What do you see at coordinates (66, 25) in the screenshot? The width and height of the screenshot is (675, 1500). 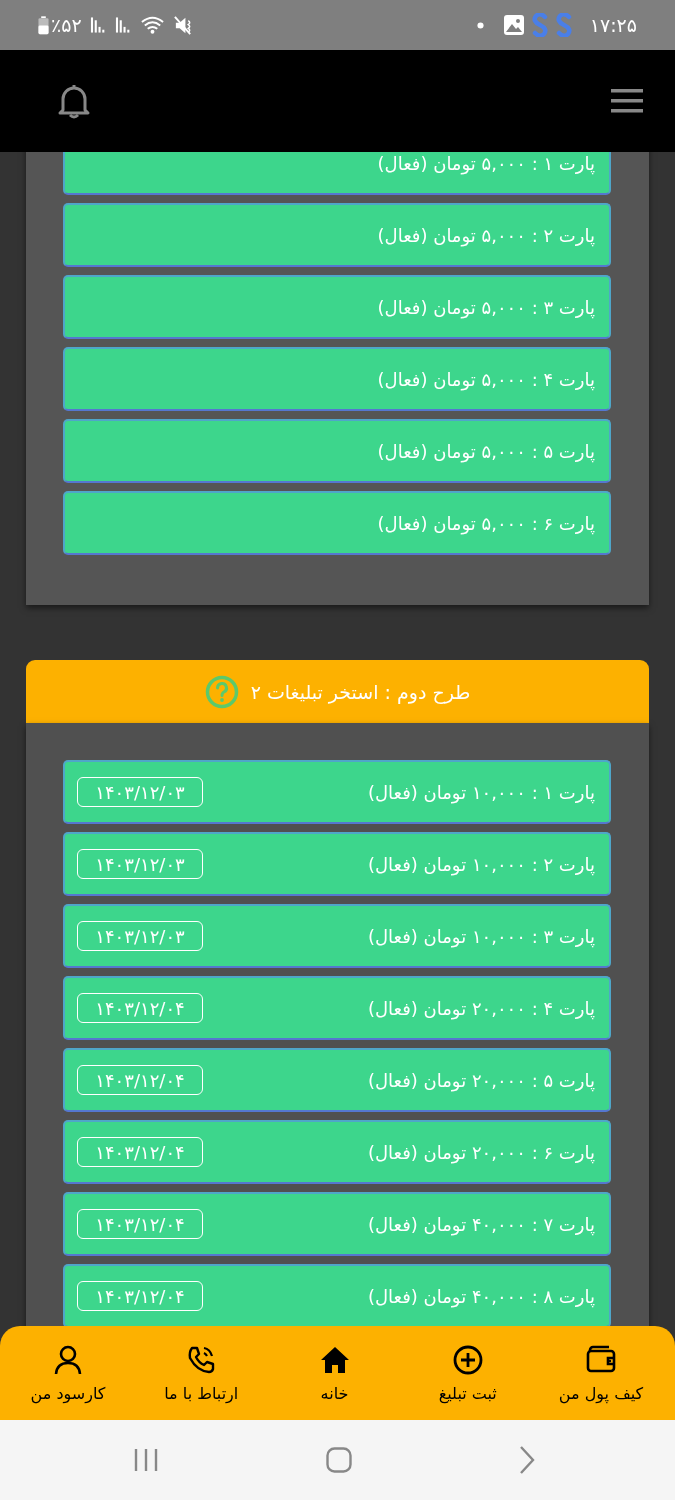 I see `battery-level: ٪۵۲` at bounding box center [66, 25].